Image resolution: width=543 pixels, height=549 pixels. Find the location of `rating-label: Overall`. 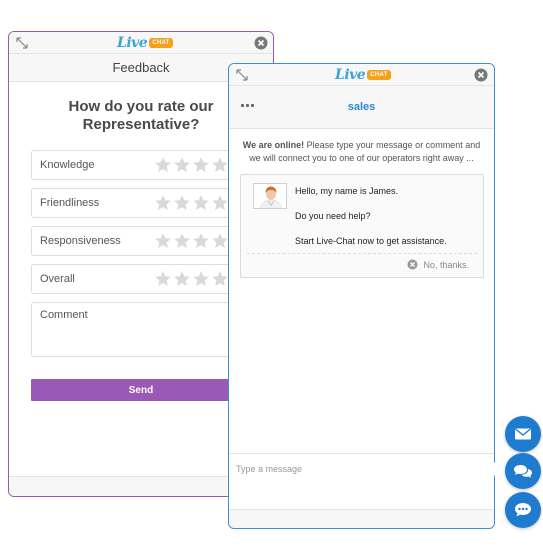

rating-label: Overall is located at coordinates (57, 279).